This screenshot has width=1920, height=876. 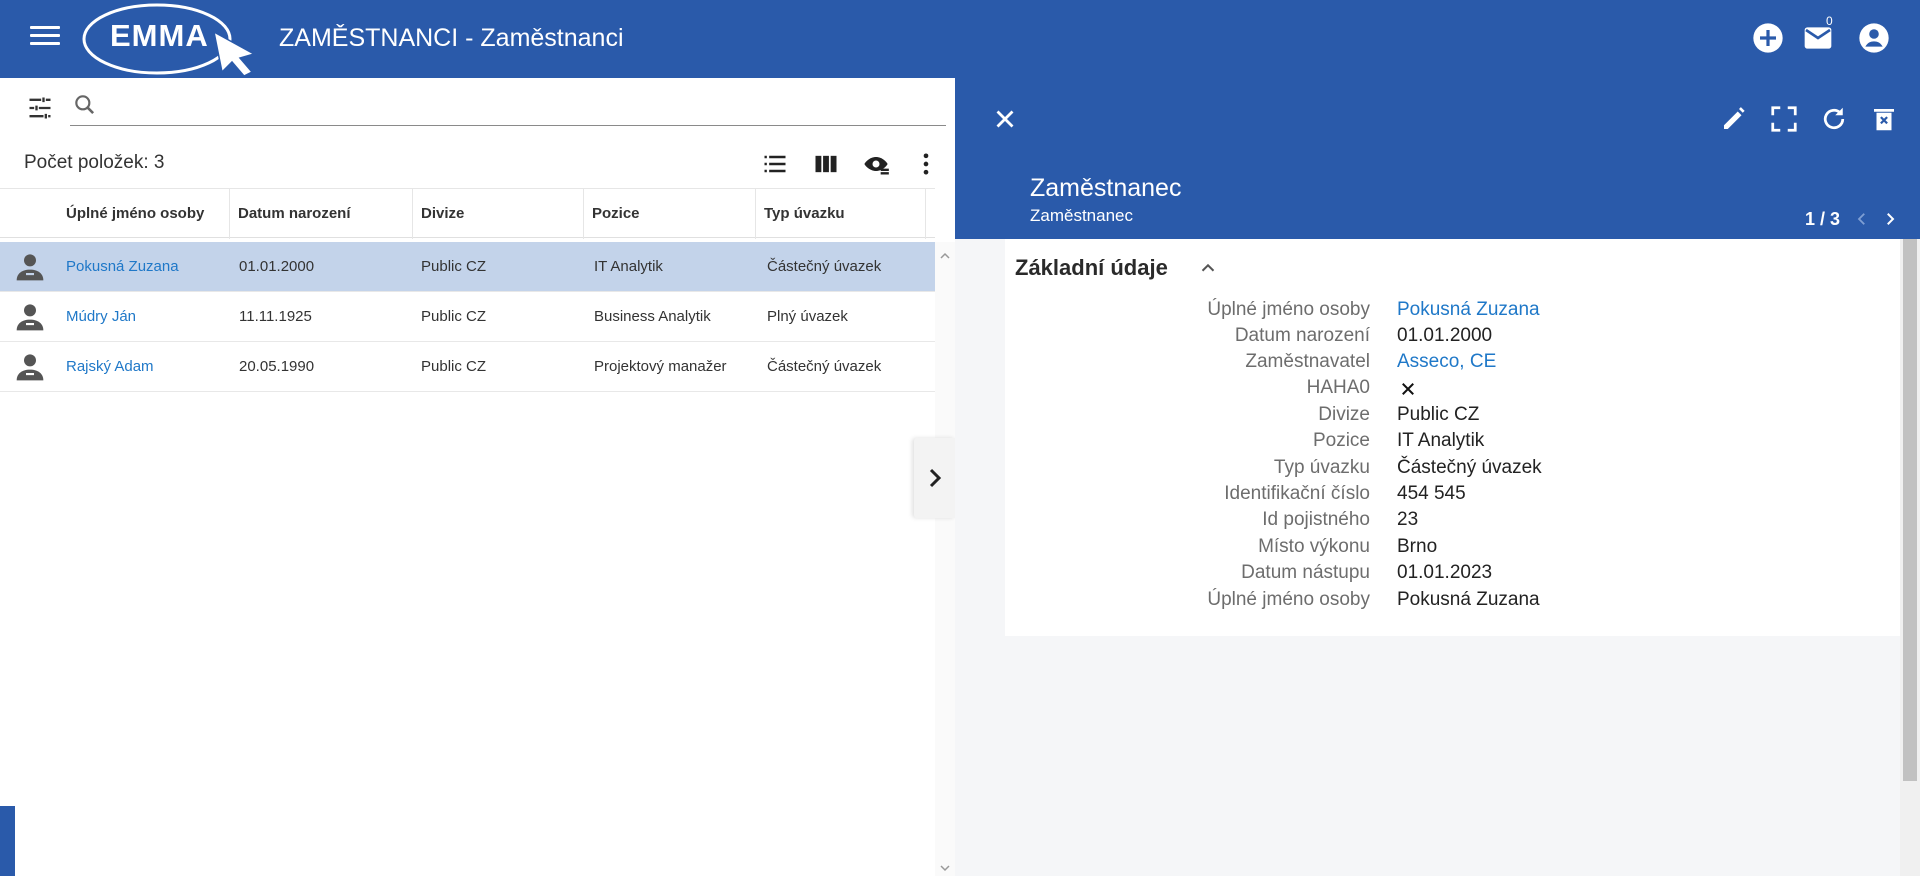 What do you see at coordinates (1316, 519) in the screenshot?
I see `field-label: Id pojistného` at bounding box center [1316, 519].